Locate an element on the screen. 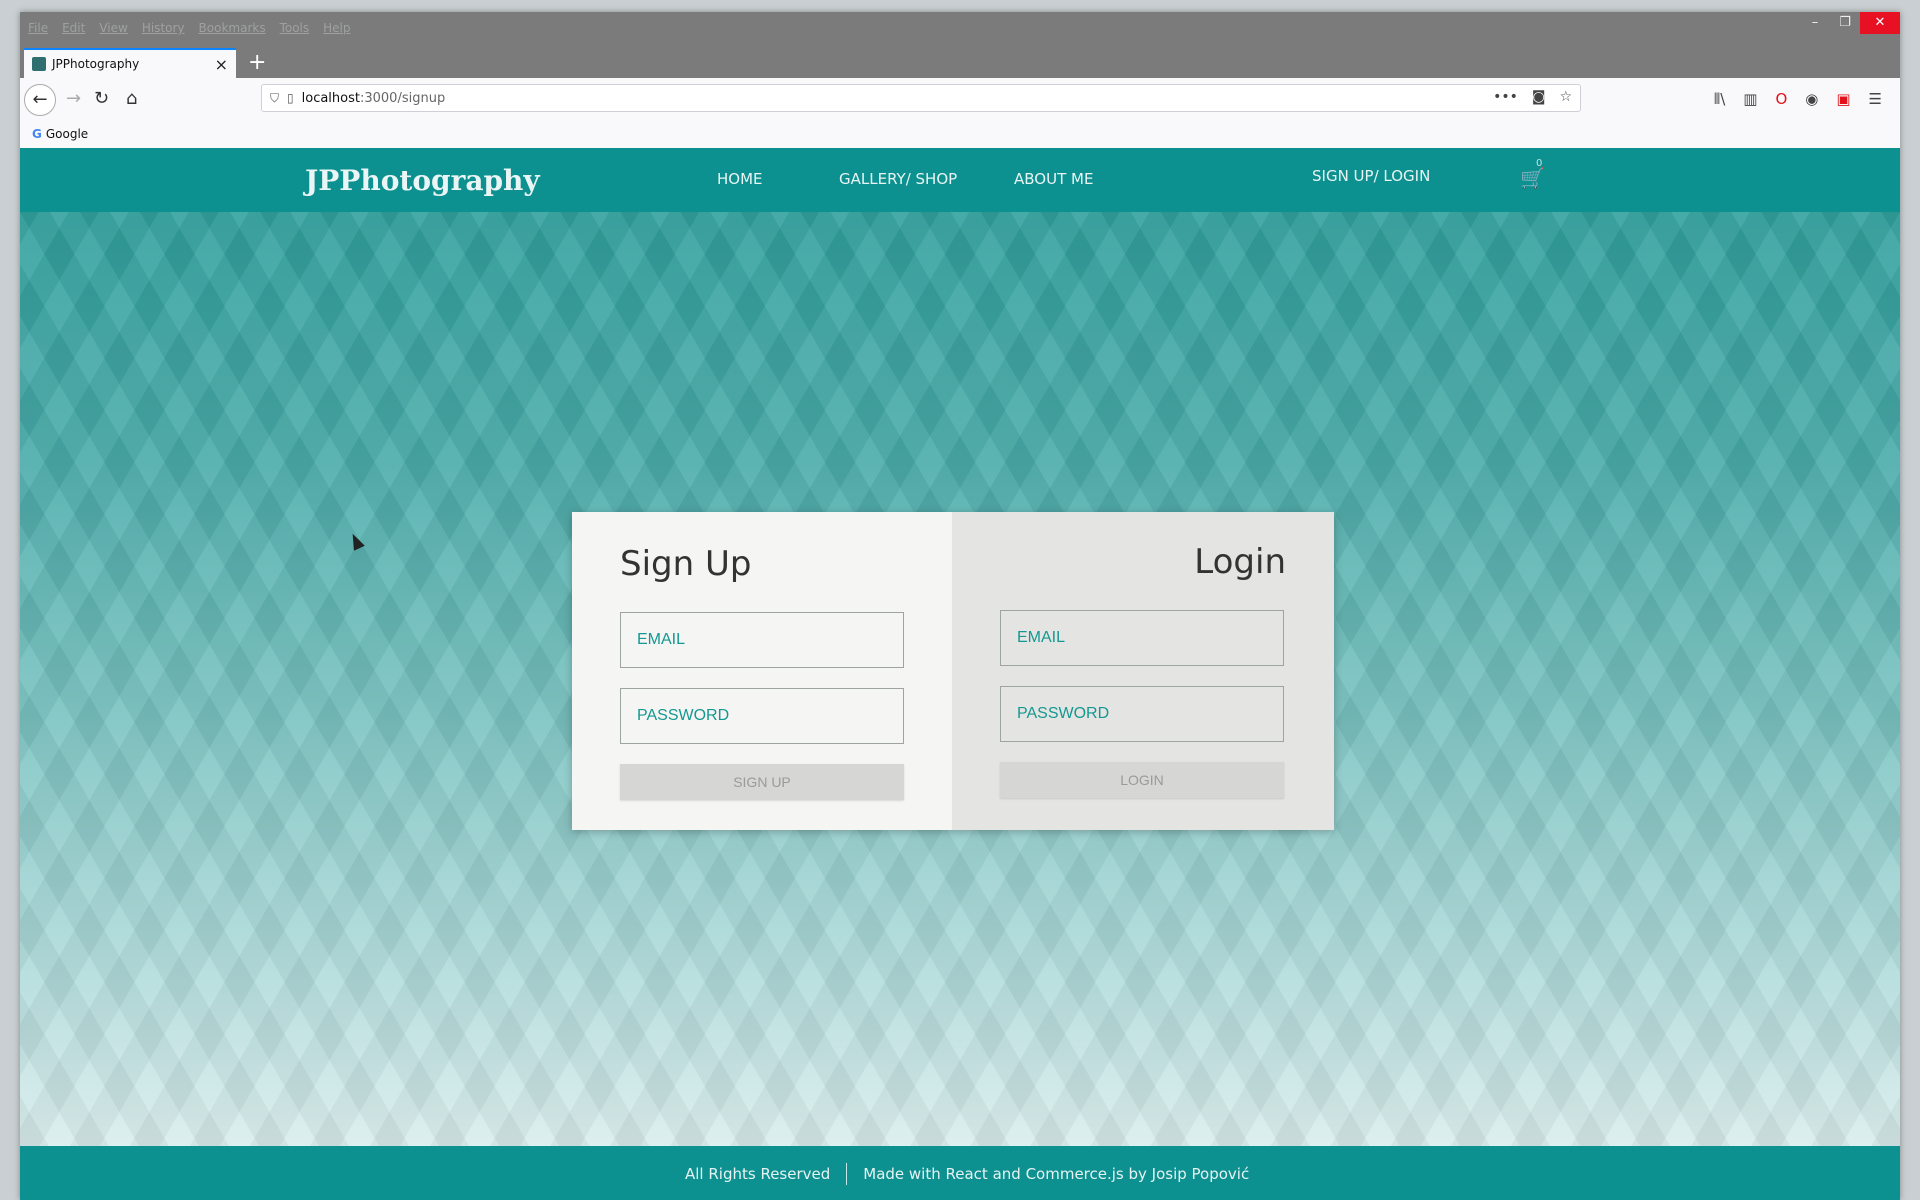 The image size is (1920, 1200). bookmark-label: Google is located at coordinates (67, 134).